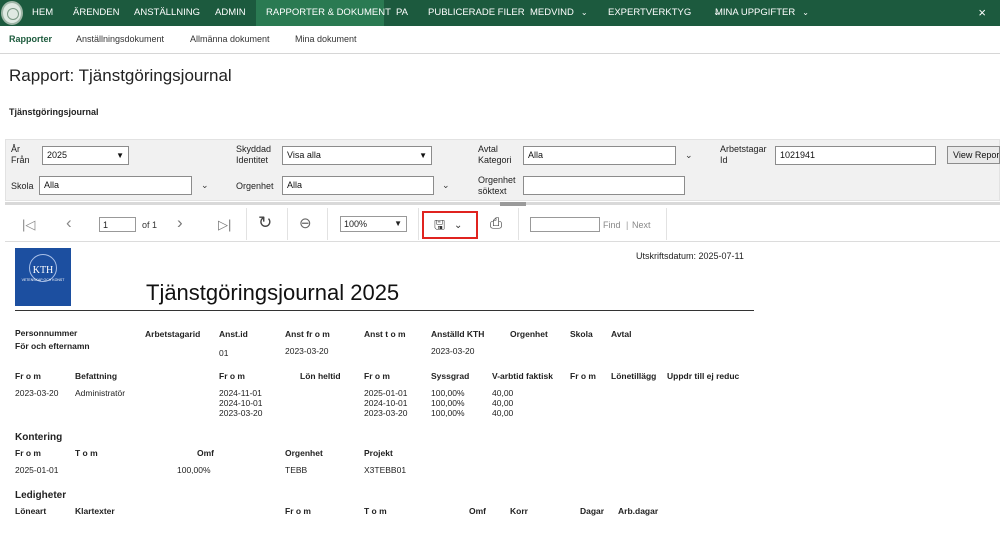  What do you see at coordinates (495, 160) in the screenshot?
I see `avtal-label-2: Kategori` at bounding box center [495, 160].